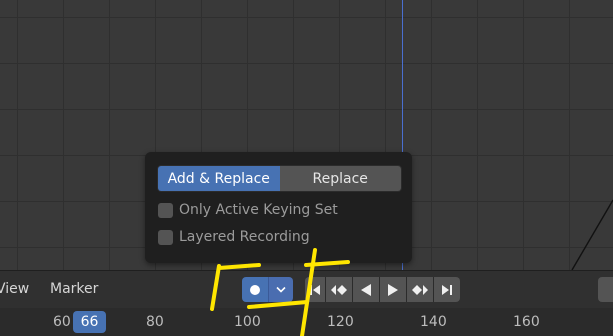 Image resolution: width=613 pixels, height=336 pixels. What do you see at coordinates (155, 322) in the screenshot?
I see `ruler-tick-label: 80` at bounding box center [155, 322].